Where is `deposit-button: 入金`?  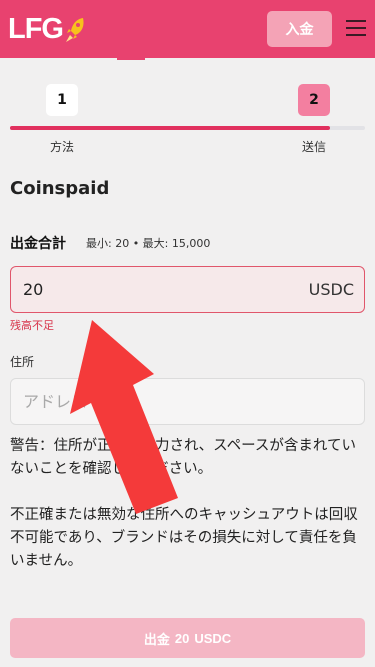 deposit-button: 入金 is located at coordinates (299, 29).